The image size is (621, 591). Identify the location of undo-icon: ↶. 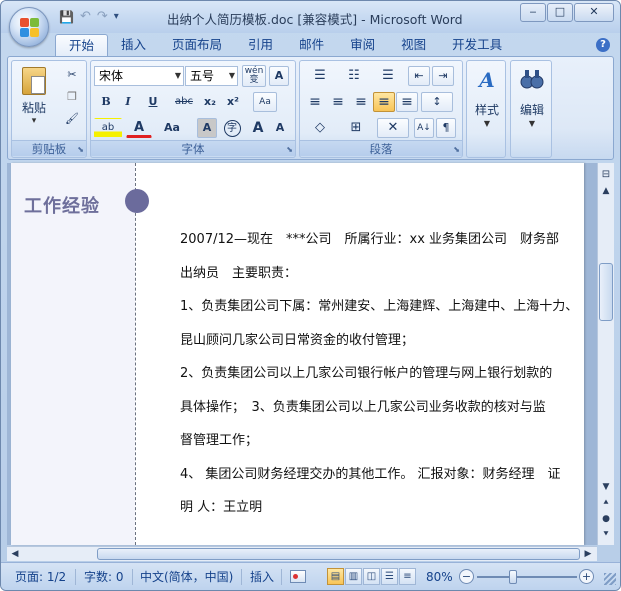
(85, 17).